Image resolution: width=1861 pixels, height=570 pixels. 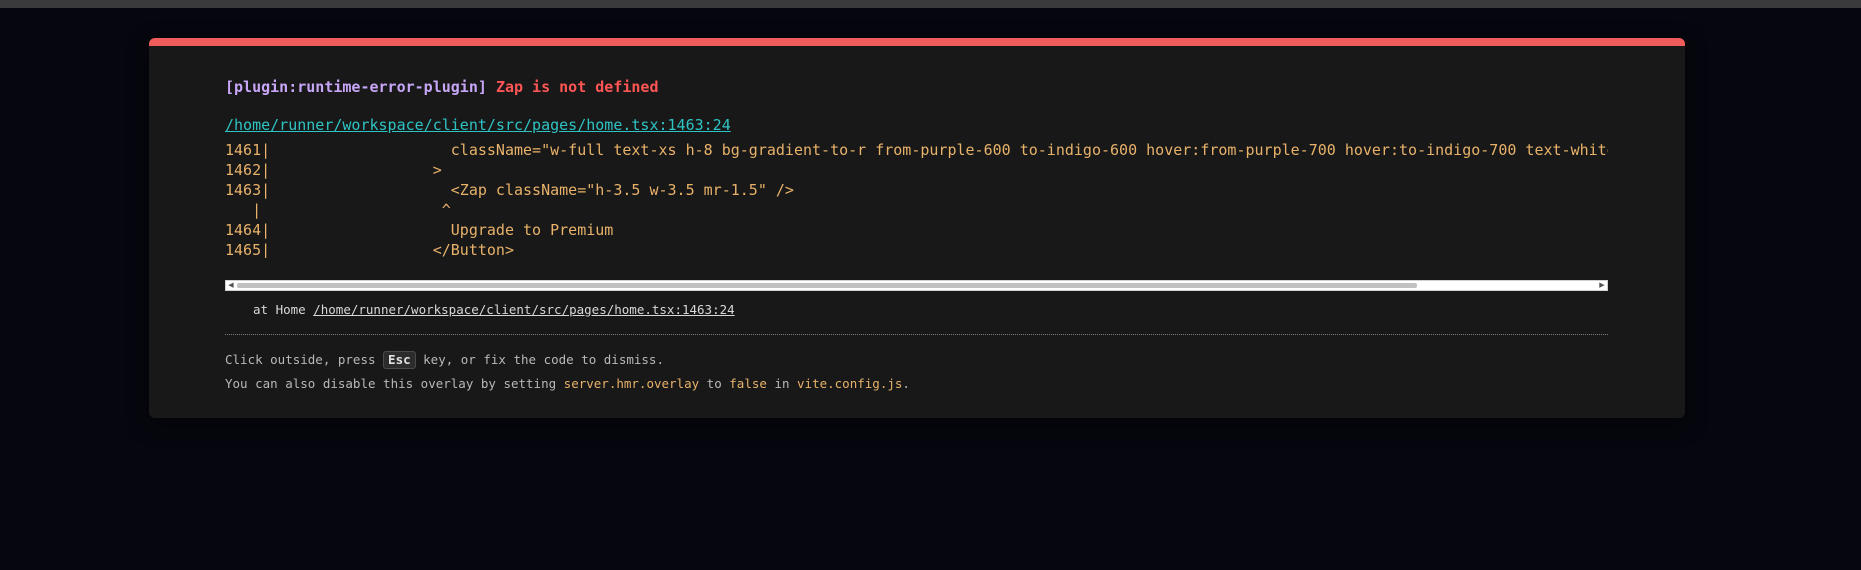 What do you see at coordinates (300, 359) in the screenshot?
I see `tip-text: Click outside, press` at bounding box center [300, 359].